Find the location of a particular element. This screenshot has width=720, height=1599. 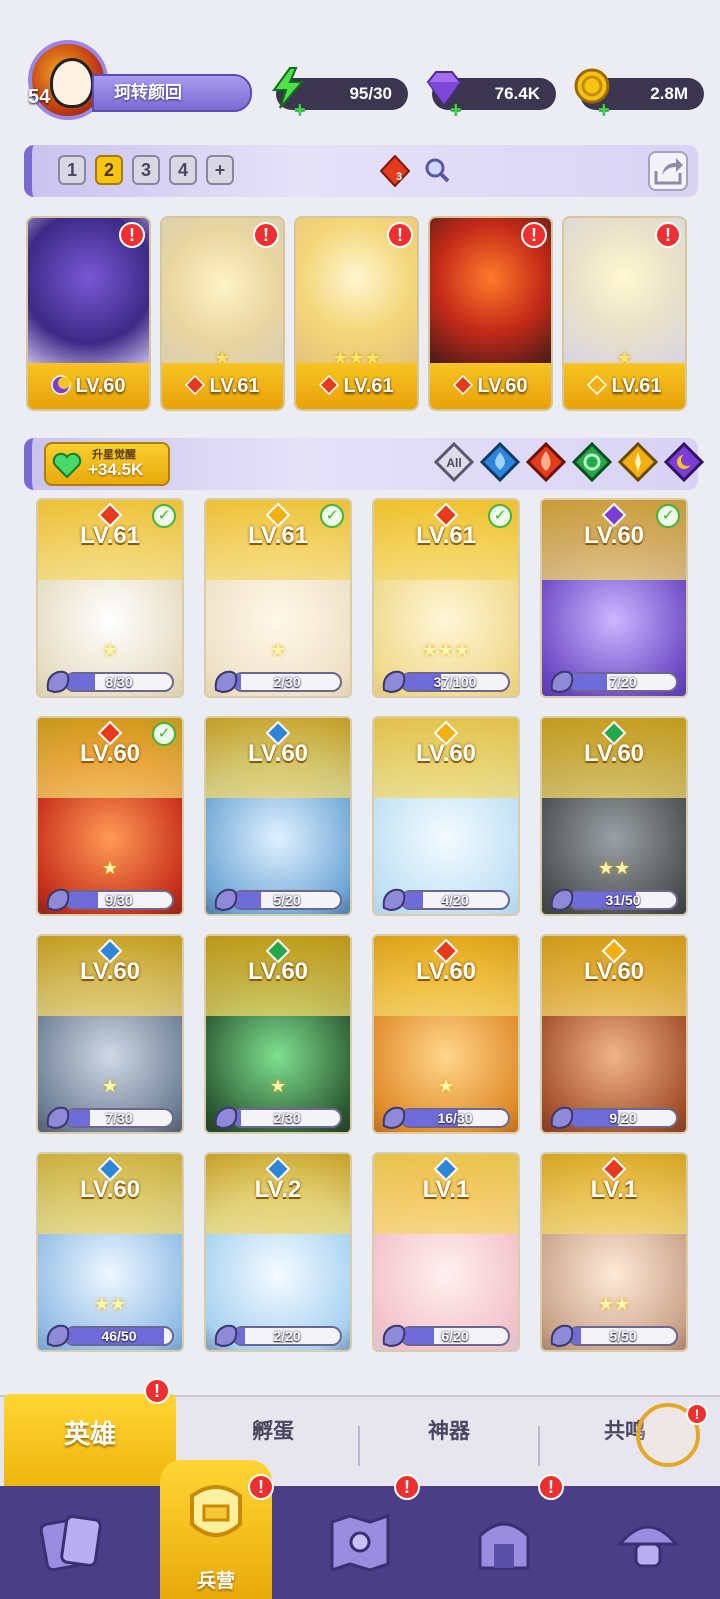

hero-card: LV.60 5/20 is located at coordinates (278, 816).